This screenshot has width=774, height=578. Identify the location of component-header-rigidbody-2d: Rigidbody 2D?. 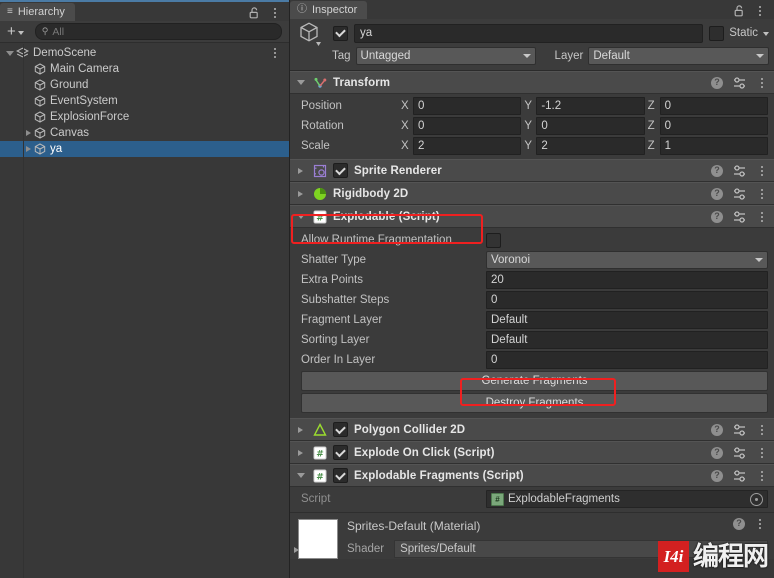
(532, 193).